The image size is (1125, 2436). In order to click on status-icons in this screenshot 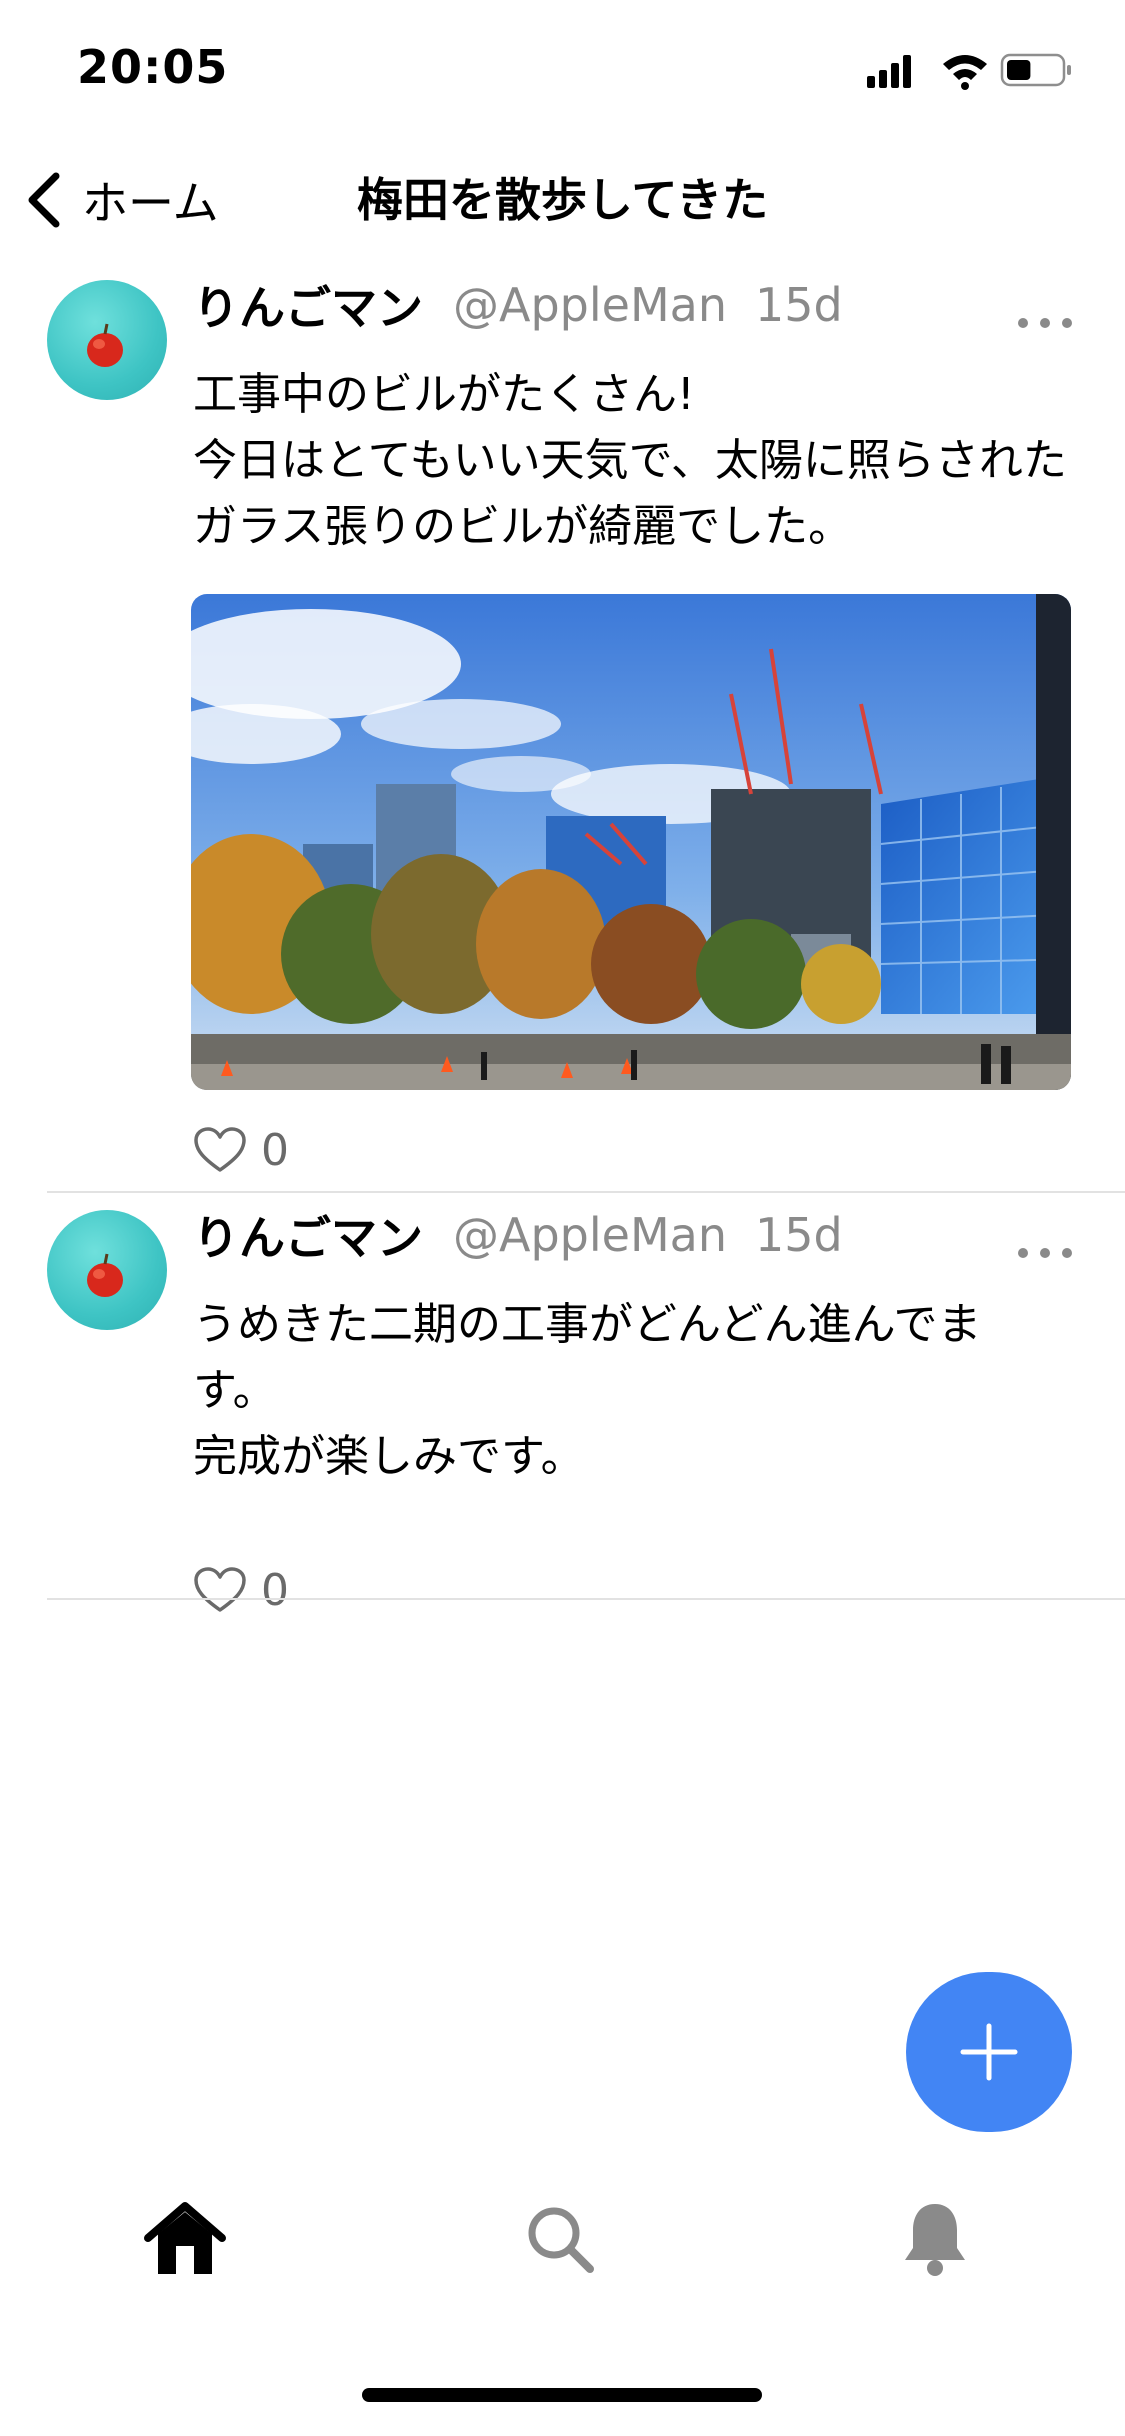, I will do `click(969, 71)`.